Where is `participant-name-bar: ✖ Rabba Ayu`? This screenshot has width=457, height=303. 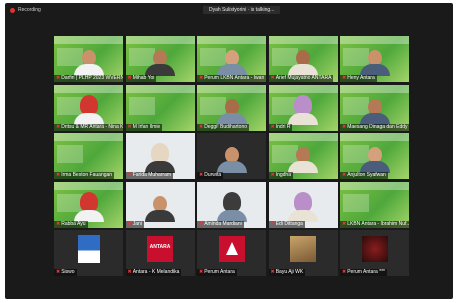
participant-name-bar: ✖ Rabba Ayu is located at coordinates (71, 224).